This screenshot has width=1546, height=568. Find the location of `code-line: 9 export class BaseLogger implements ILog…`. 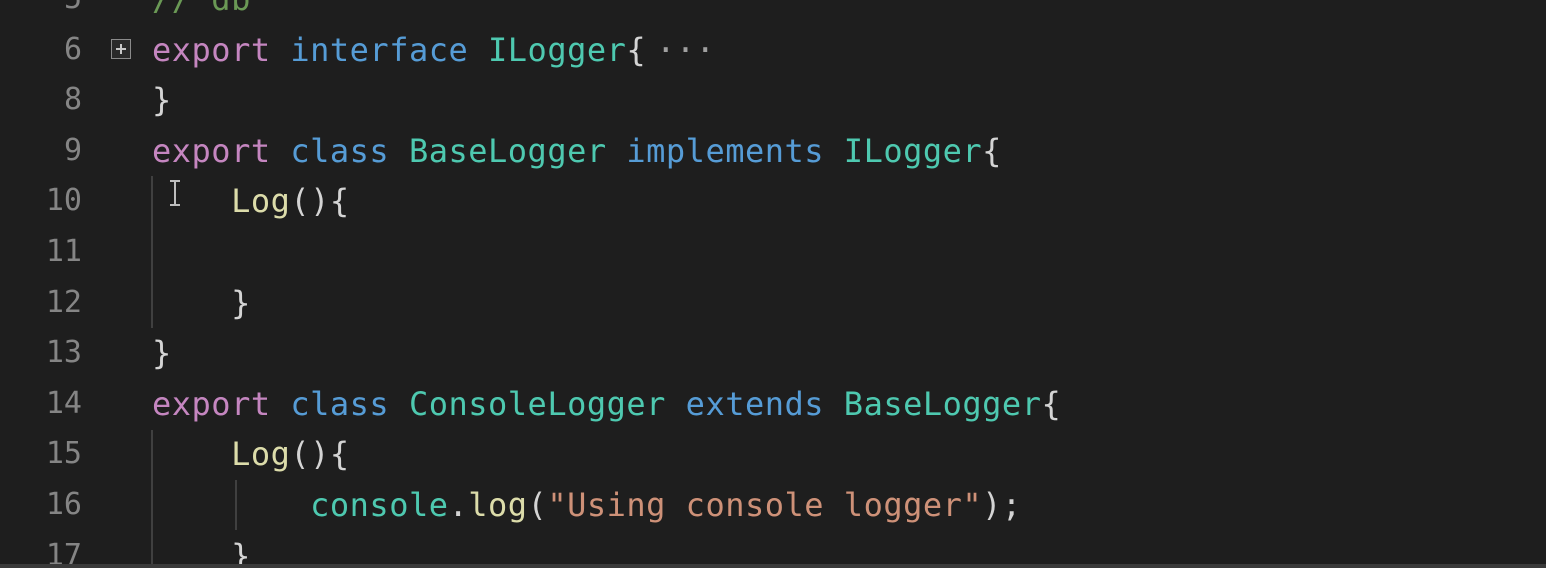

code-line: 9 export class BaseLogger implements ILog… is located at coordinates (773, 151).